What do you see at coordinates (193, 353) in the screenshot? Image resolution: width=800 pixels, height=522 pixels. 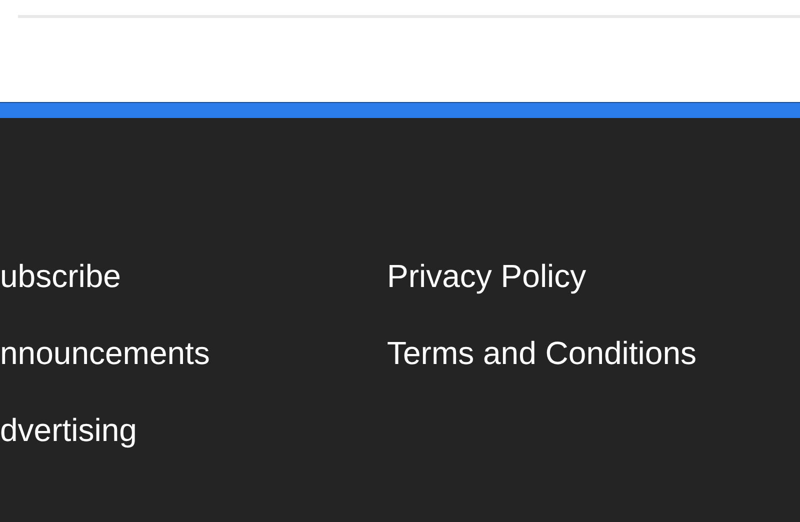 I see `footer-link: nnouncements` at bounding box center [193, 353].